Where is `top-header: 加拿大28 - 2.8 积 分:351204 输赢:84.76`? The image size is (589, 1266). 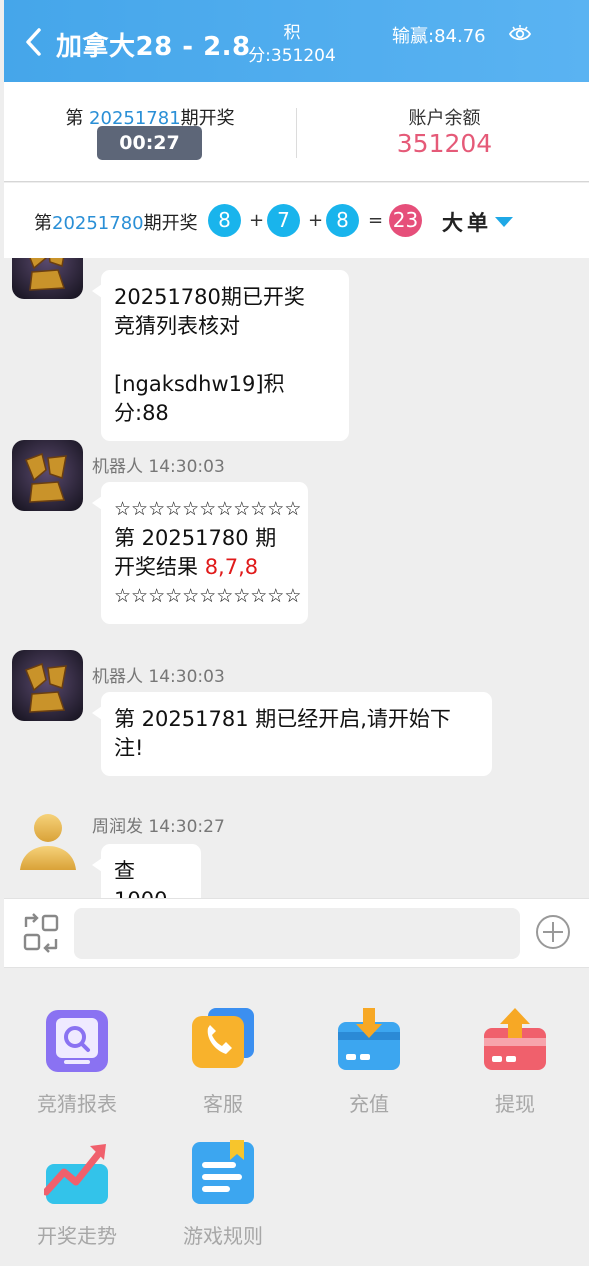
top-header: 加拿大28 - 2.8 积 分:351204 输赢:84.76 is located at coordinates (296, 41).